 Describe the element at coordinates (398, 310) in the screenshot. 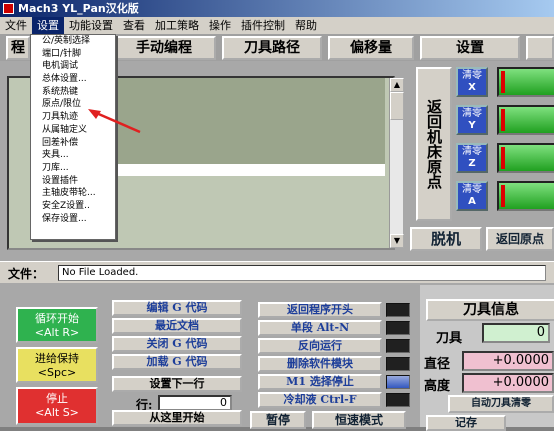

I see `rewind-led` at that location.